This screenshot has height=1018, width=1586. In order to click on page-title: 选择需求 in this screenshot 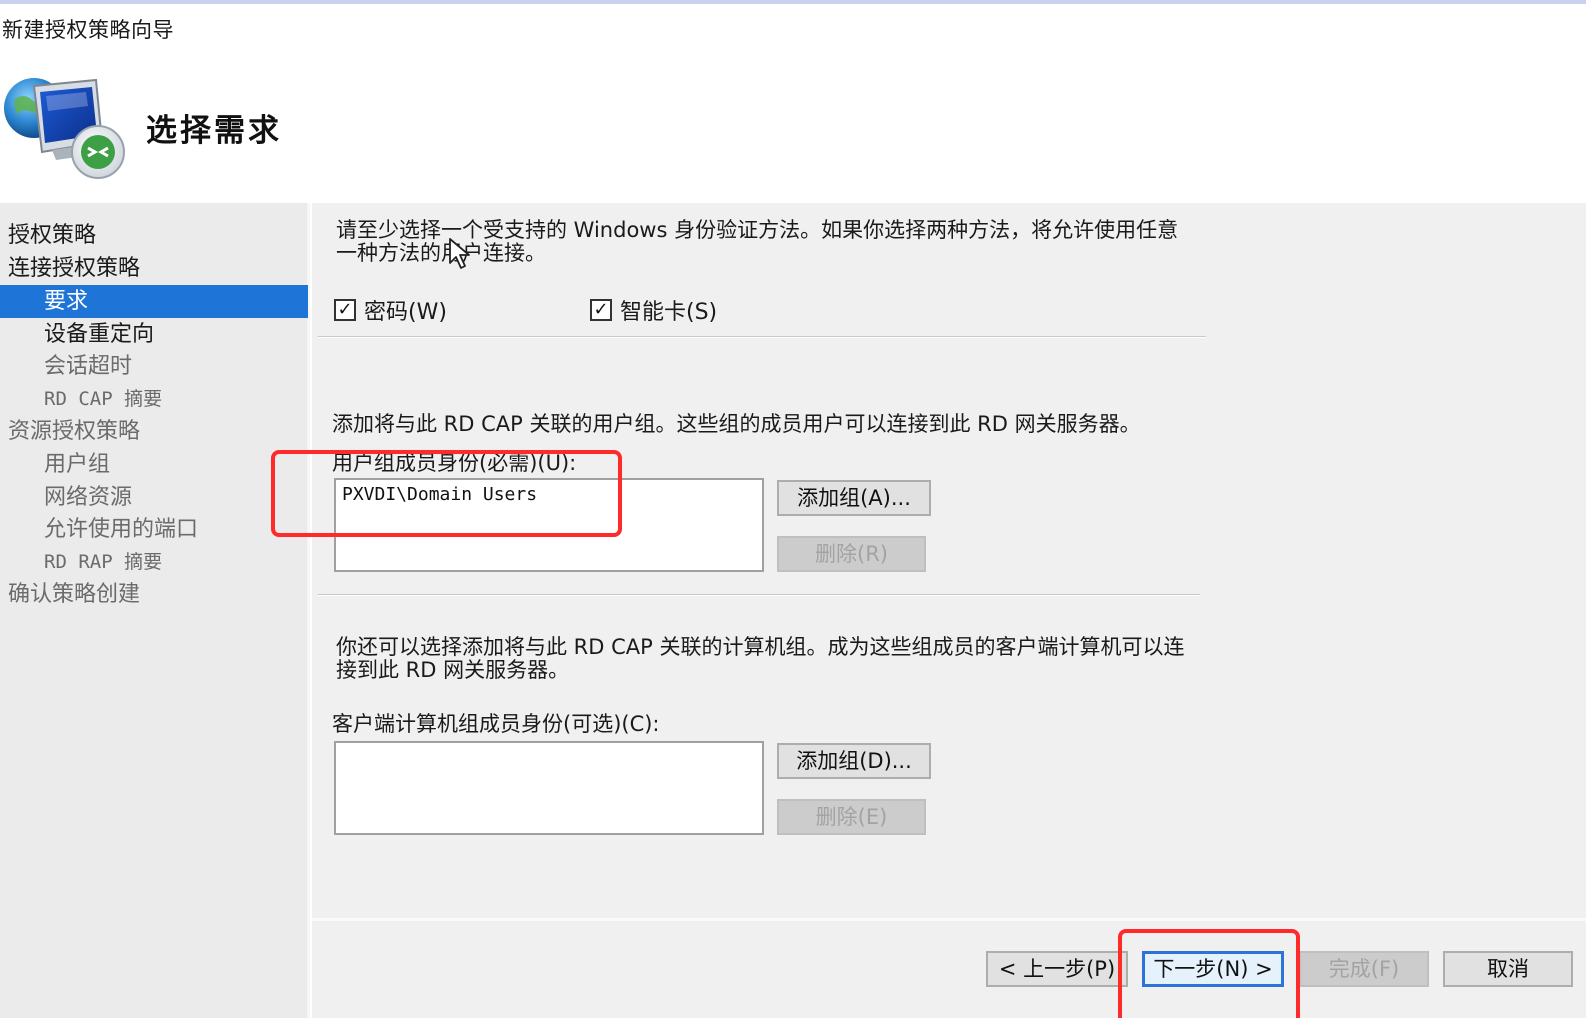, I will do `click(214, 131)`.